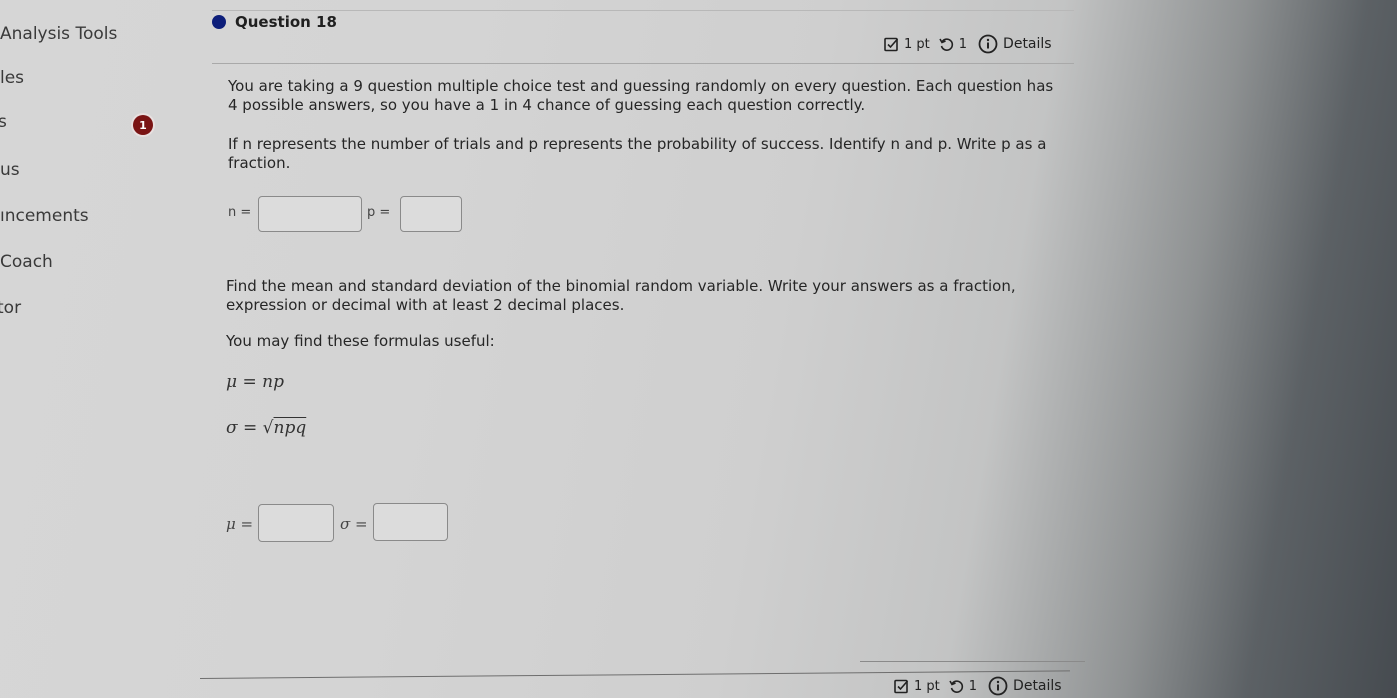 This screenshot has width=1397, height=698. I want to click on sigma-input-box, so click(410, 522).